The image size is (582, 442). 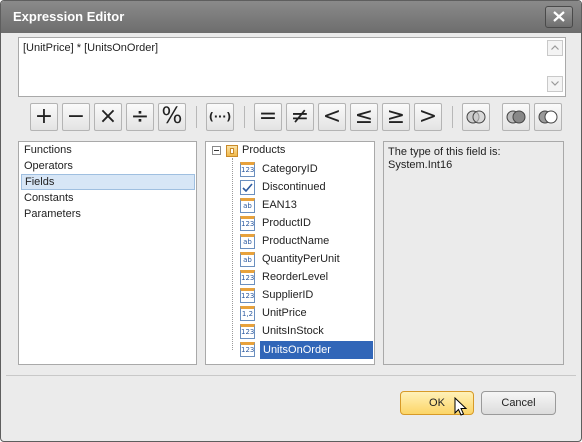 I want to click on cancel-button: Cancel, so click(x=518, y=403).